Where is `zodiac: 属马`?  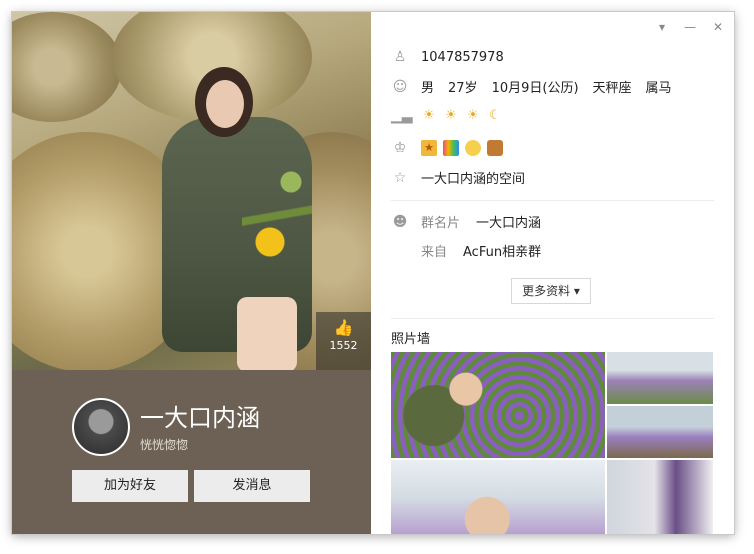
zodiac: 属马 is located at coordinates (658, 88).